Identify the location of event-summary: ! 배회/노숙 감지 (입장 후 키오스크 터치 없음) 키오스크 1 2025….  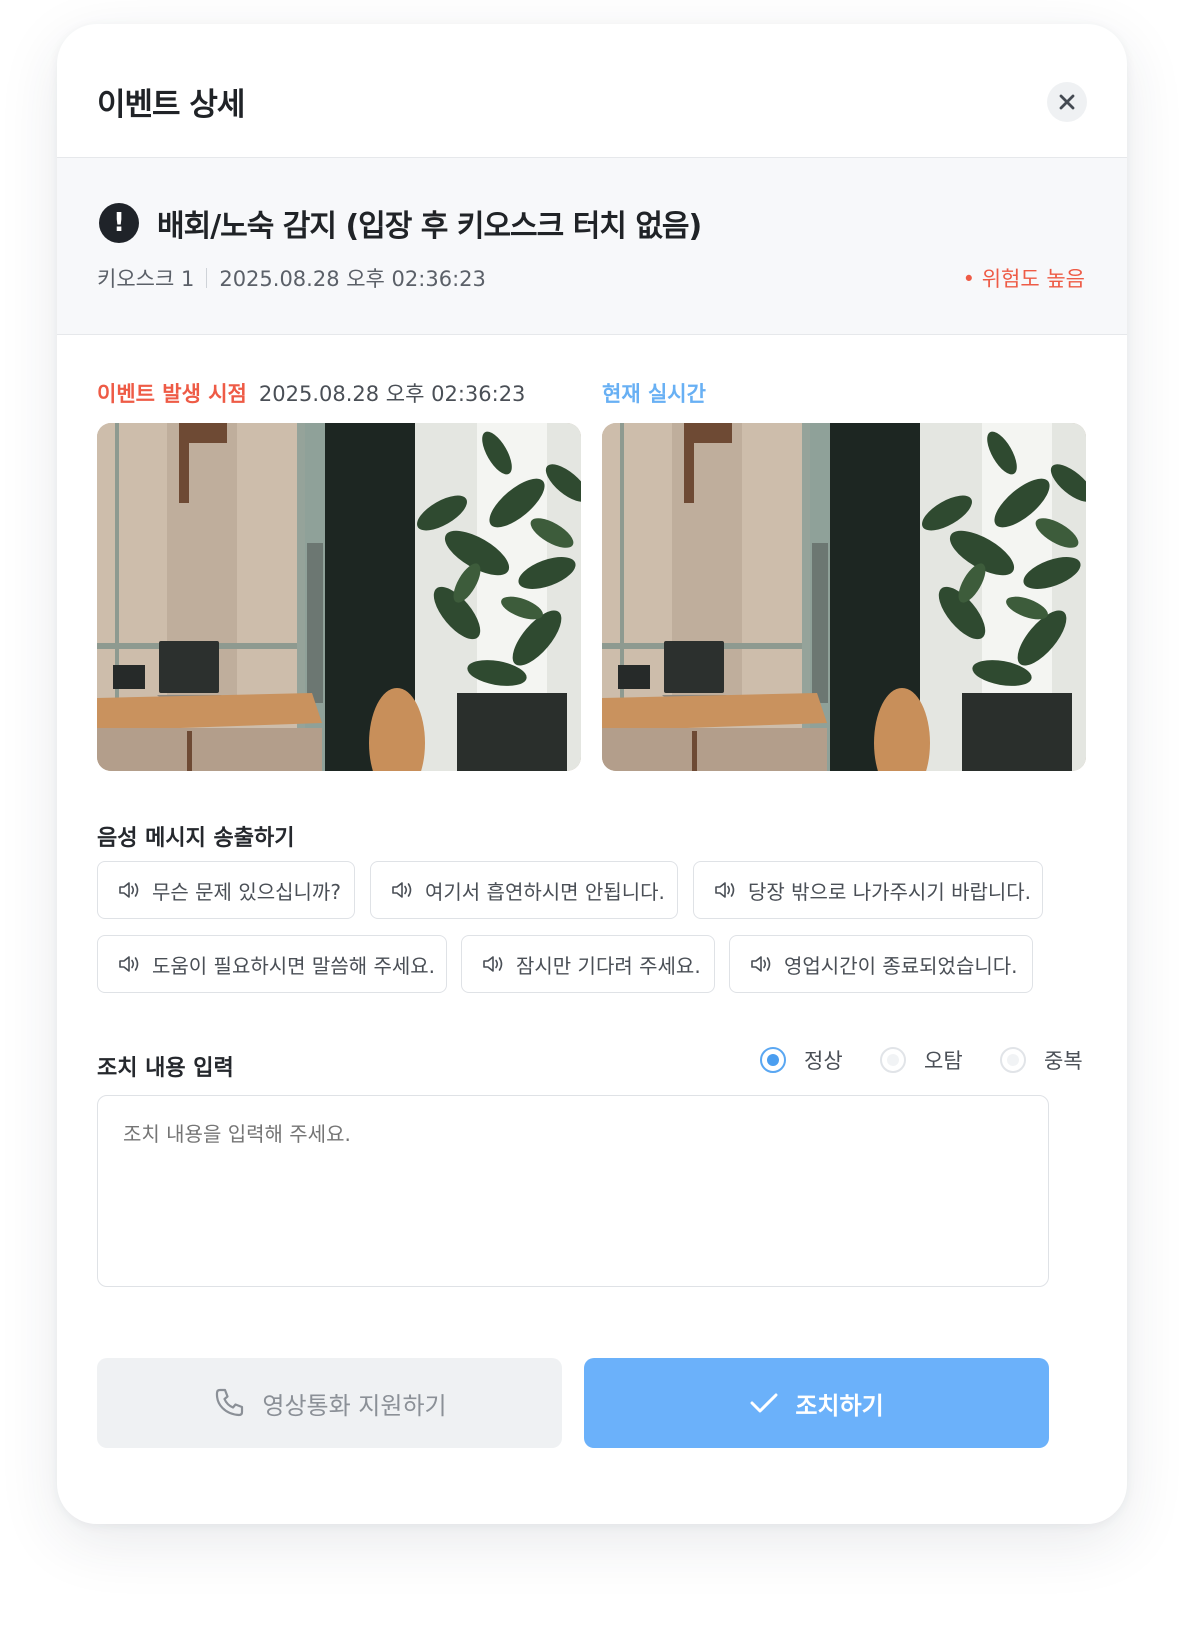
(592, 246).